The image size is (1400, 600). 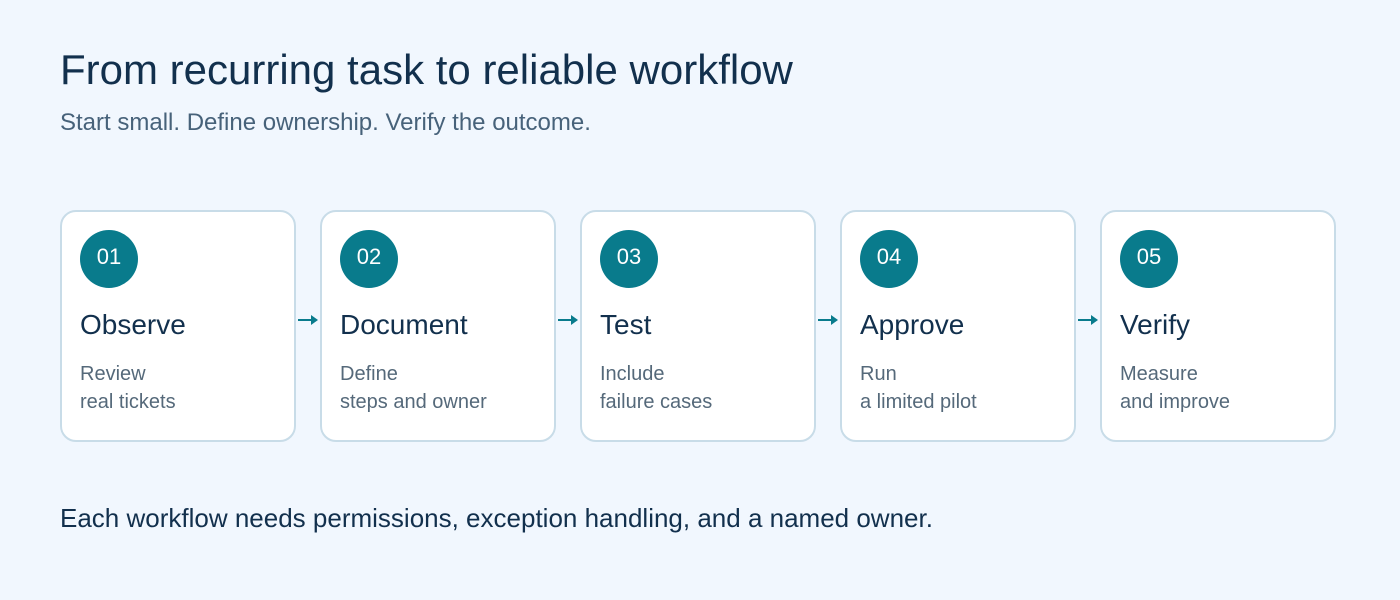 What do you see at coordinates (404, 324) in the screenshot?
I see `step-title: Document` at bounding box center [404, 324].